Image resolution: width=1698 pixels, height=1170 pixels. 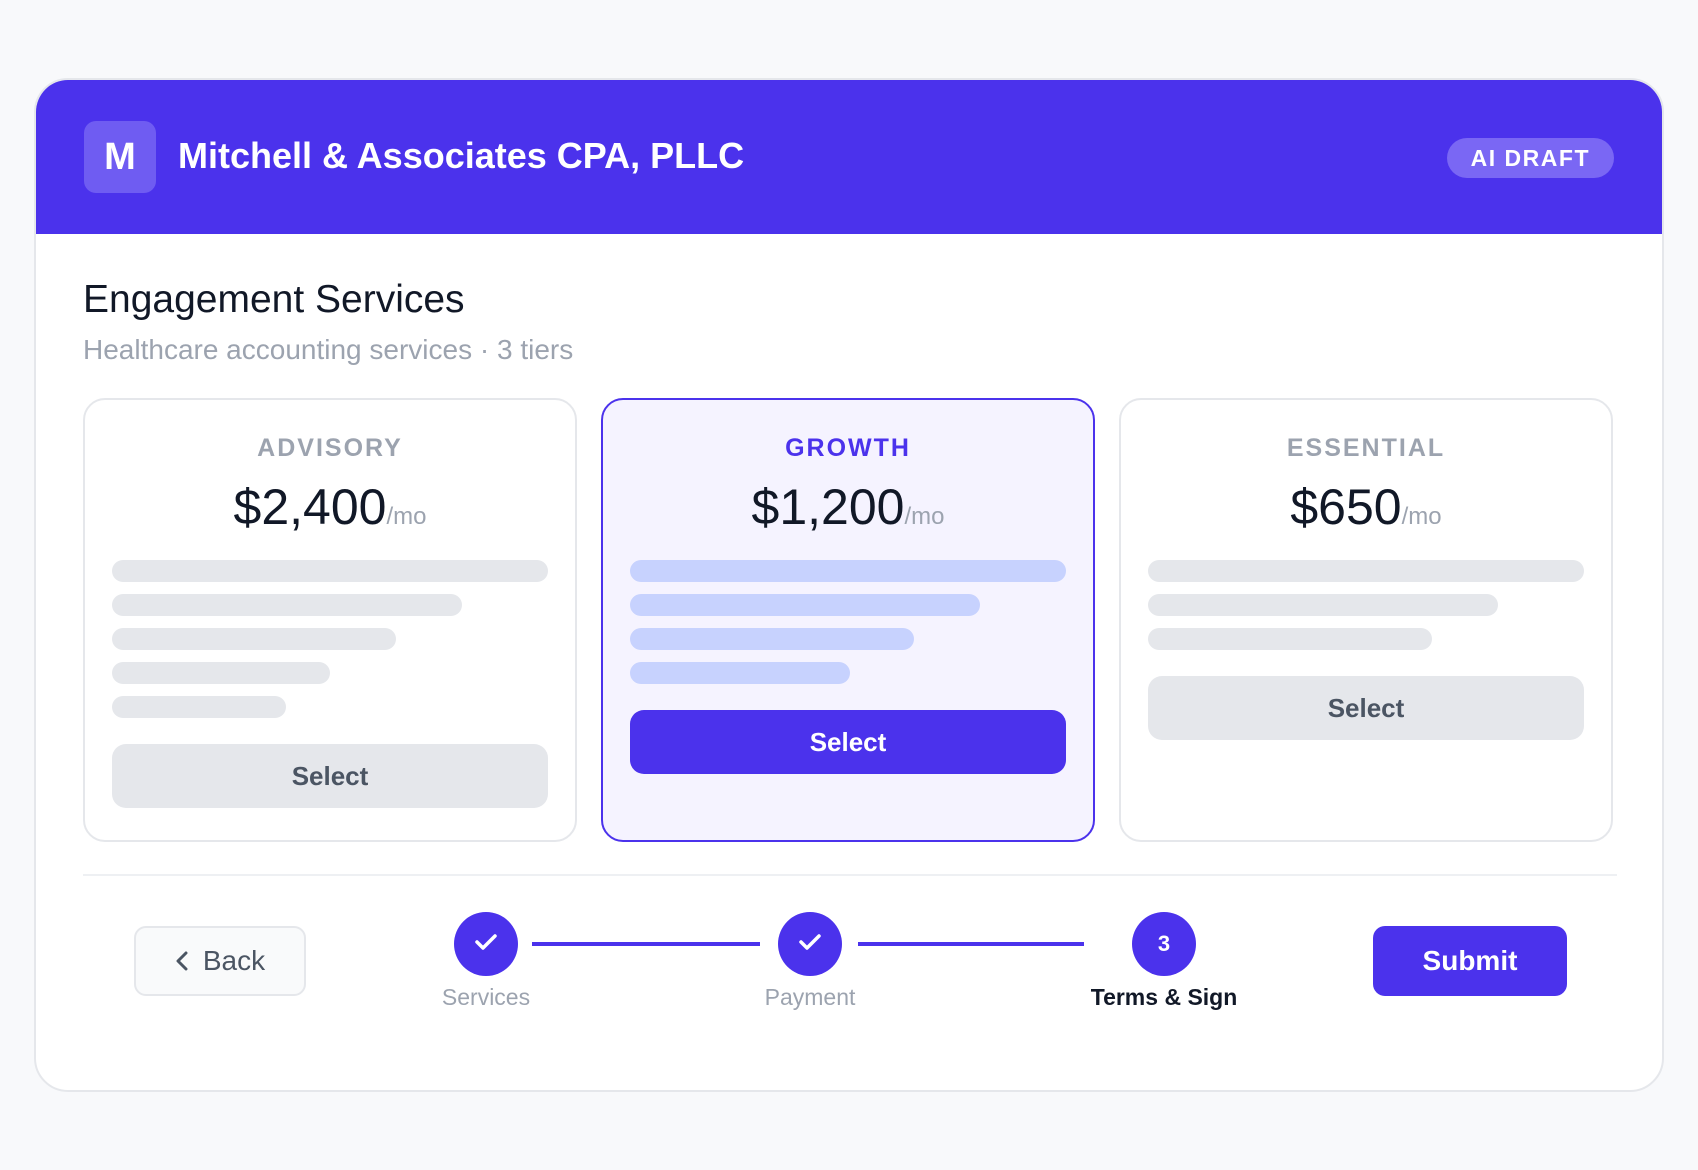 What do you see at coordinates (328, 349) in the screenshot?
I see `section-subtitle: Healthcare accounting services · 3 tiers` at bounding box center [328, 349].